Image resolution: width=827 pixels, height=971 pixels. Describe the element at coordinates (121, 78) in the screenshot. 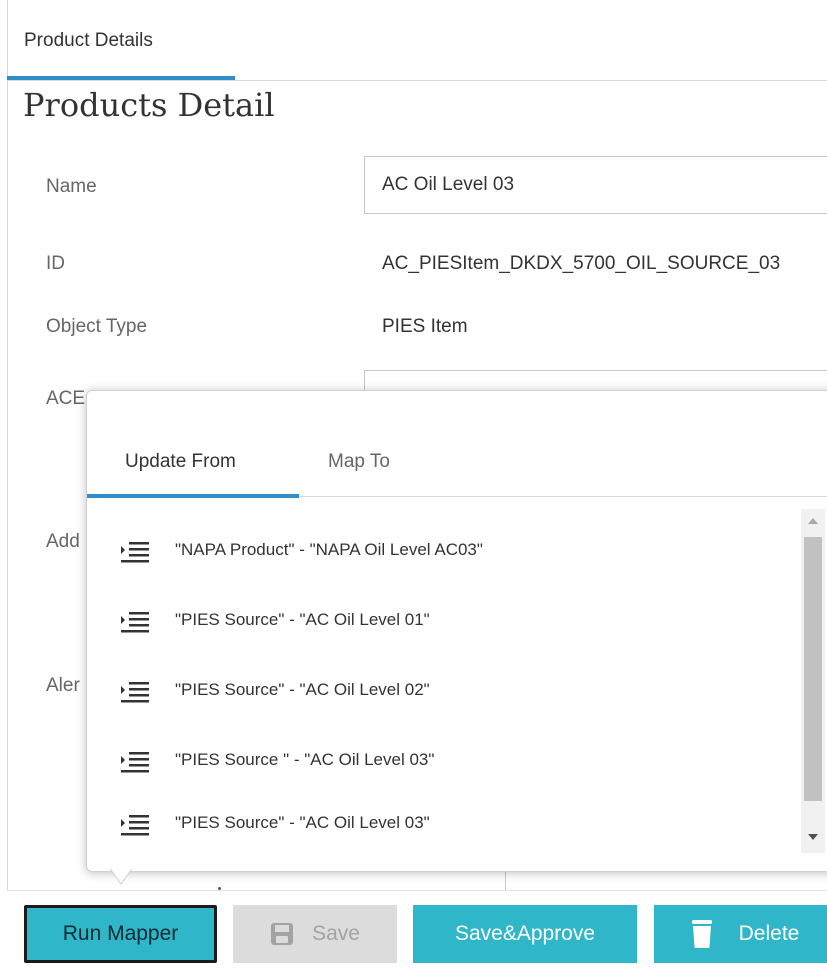

I see `active-tab-indicator` at that location.